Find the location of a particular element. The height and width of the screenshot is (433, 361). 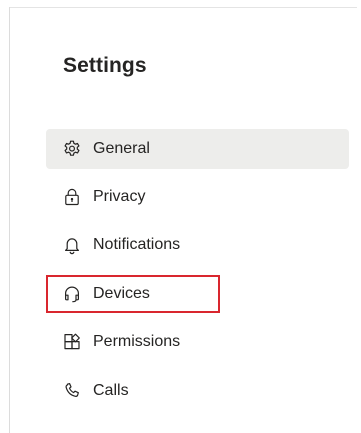

lock-icon is located at coordinates (72, 197).